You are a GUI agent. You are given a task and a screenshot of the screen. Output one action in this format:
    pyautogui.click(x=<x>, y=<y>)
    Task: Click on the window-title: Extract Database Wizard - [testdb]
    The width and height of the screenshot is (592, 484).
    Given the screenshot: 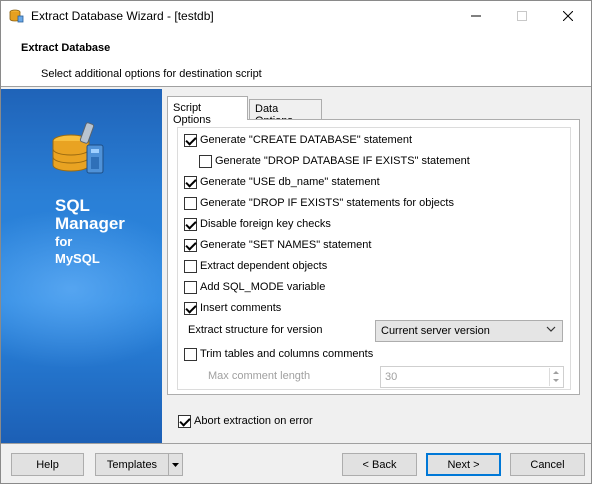 What is the action you would take?
    pyautogui.click(x=122, y=16)
    